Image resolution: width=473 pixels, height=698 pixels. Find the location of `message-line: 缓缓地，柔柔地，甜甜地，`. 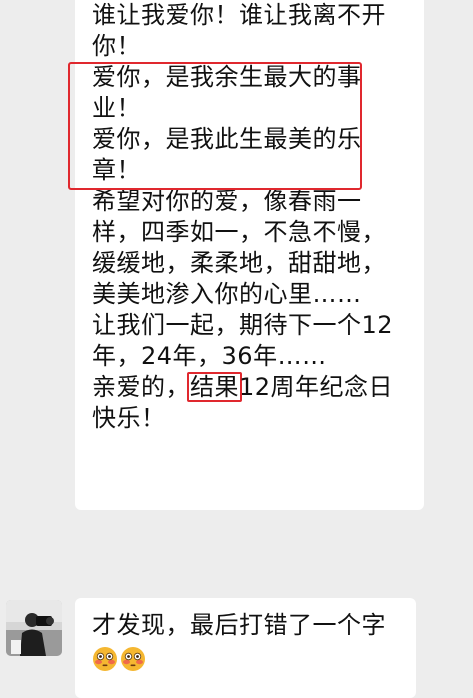

message-line: 缓缓地，柔柔地，甜甜地， is located at coordinates (239, 263).